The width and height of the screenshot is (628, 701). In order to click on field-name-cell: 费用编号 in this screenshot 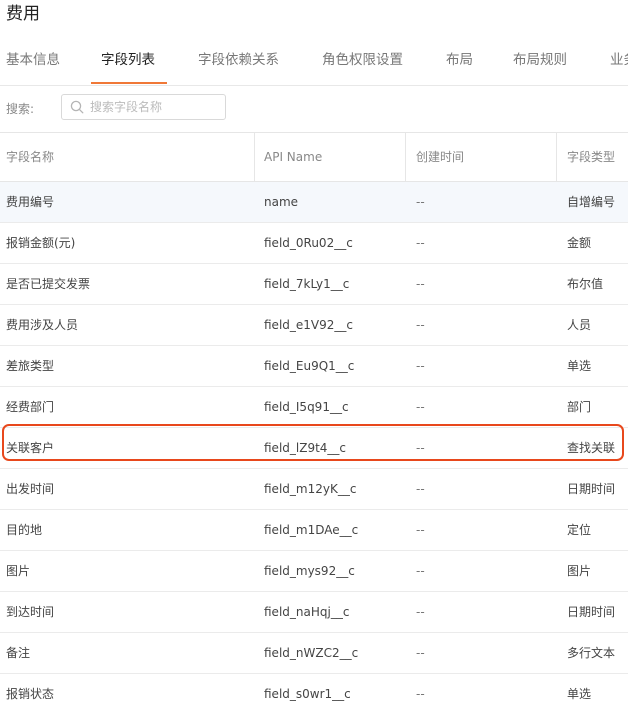, I will do `click(30, 202)`.